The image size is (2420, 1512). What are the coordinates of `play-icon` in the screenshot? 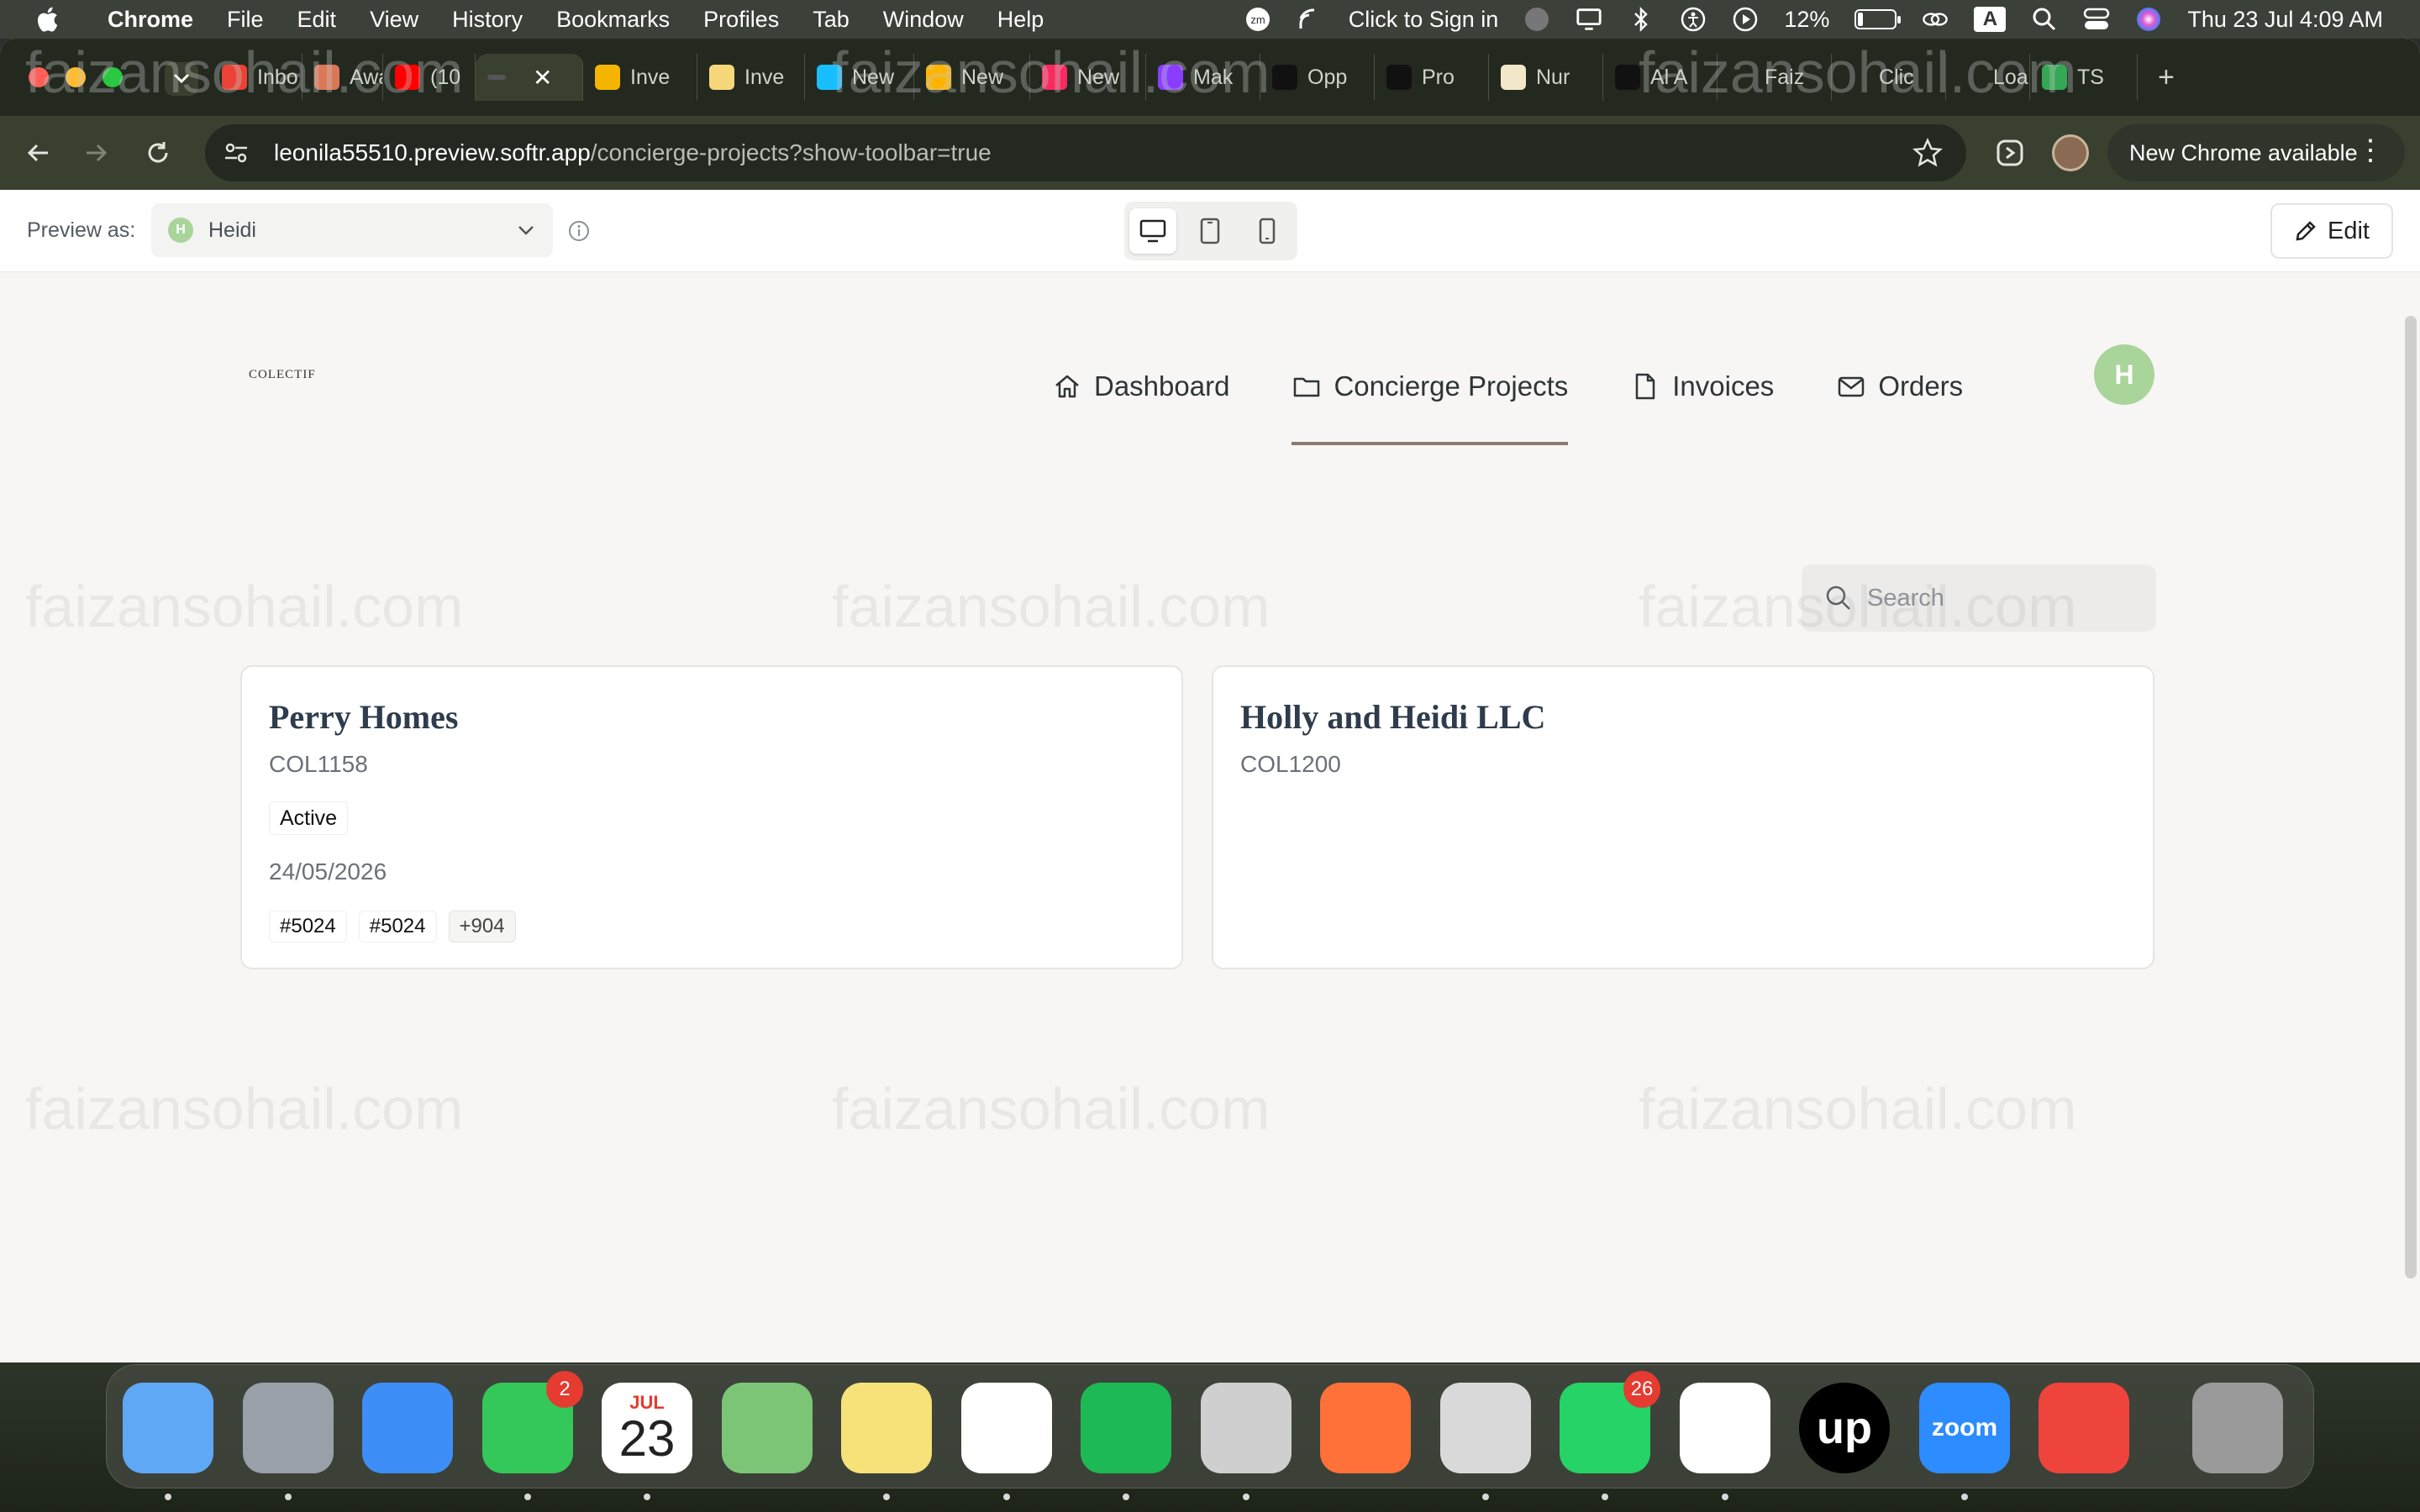 It's located at (1745, 19).